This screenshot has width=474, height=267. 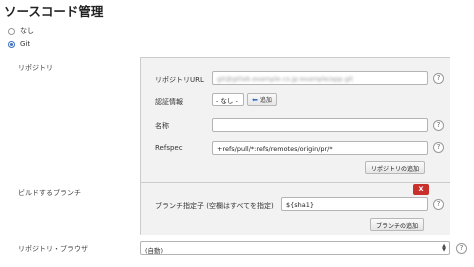 I want to click on credentials-label: 認証情報, so click(x=169, y=102).